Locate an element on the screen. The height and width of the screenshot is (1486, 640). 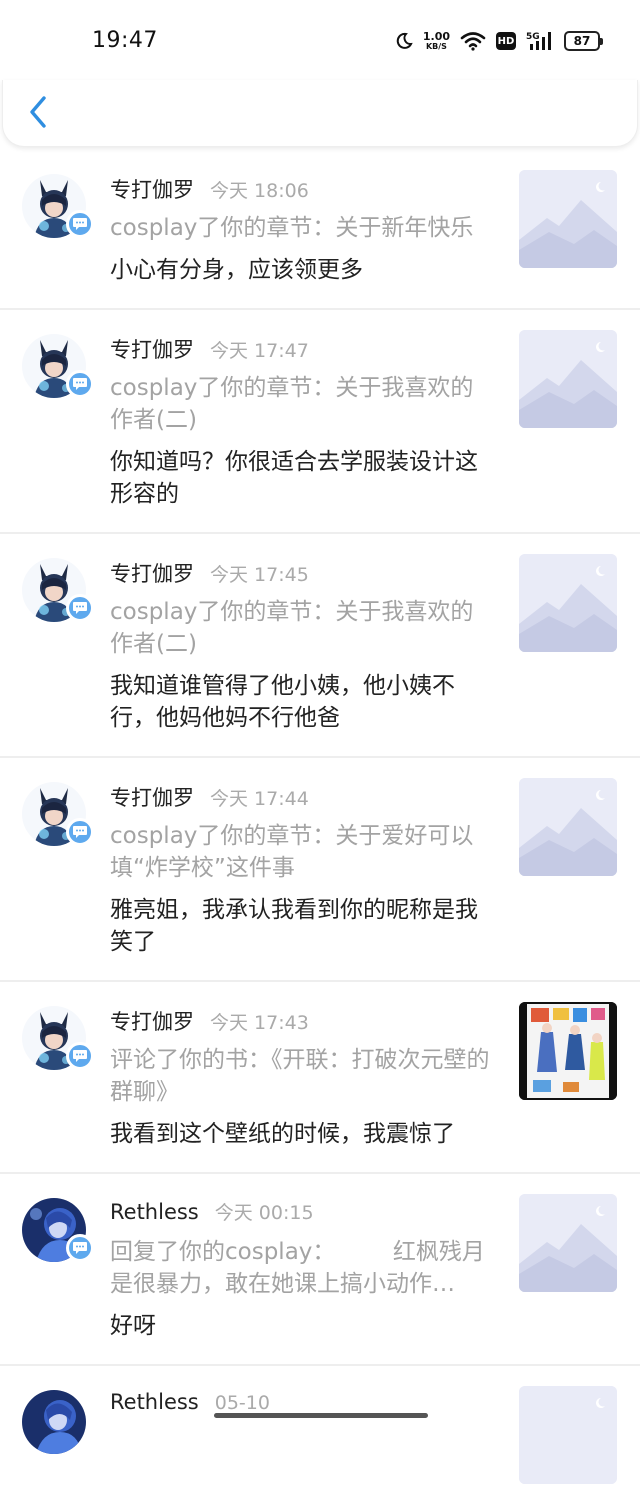
timestamp: 今天 17:43 is located at coordinates (259, 1023).